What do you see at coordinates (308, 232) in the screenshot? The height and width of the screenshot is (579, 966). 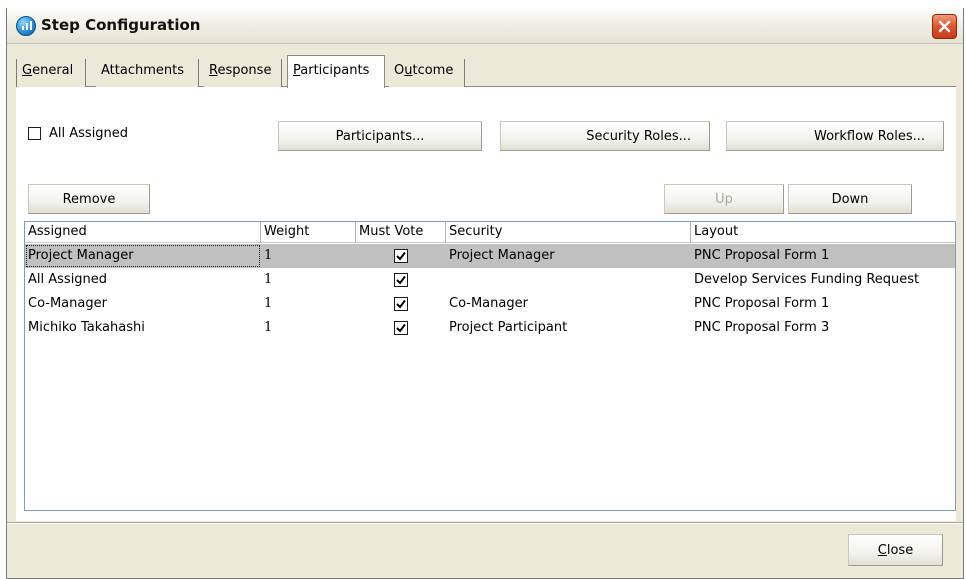 I see `column-header-weight: Weight` at bounding box center [308, 232].